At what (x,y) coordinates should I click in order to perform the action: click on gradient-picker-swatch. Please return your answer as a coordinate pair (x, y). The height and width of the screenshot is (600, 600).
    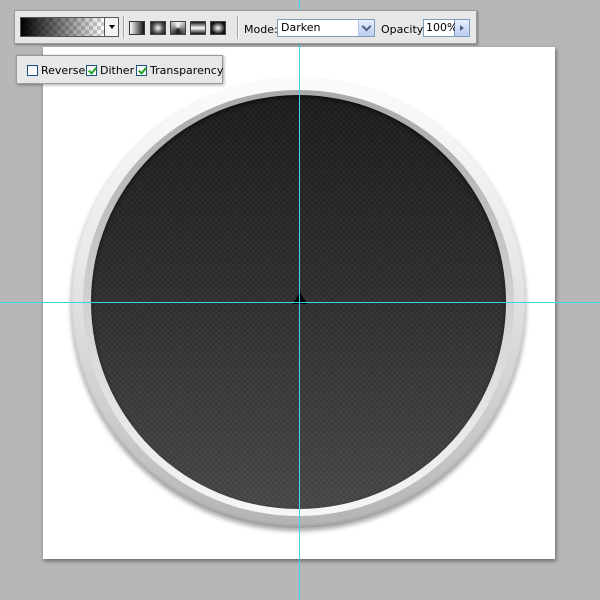
    Looking at the image, I should click on (62, 27).